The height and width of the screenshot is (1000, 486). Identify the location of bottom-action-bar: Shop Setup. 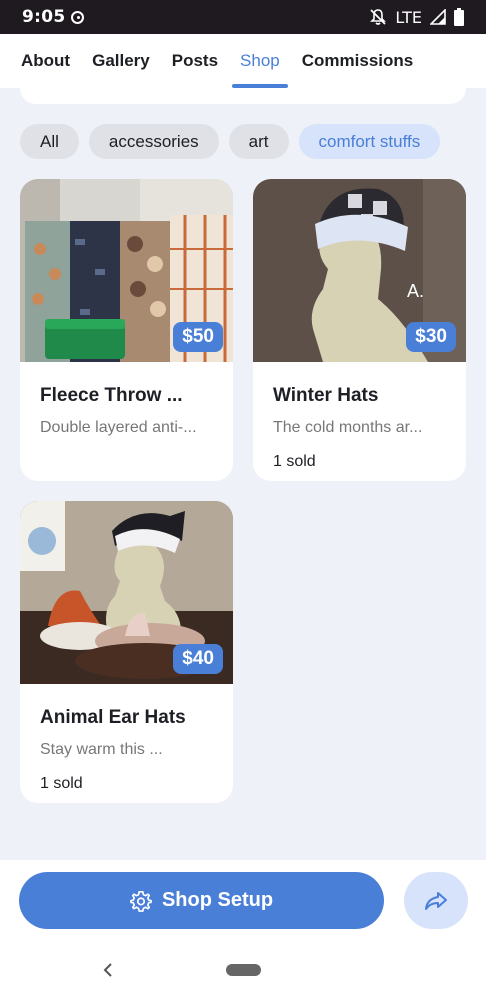
(243, 930).